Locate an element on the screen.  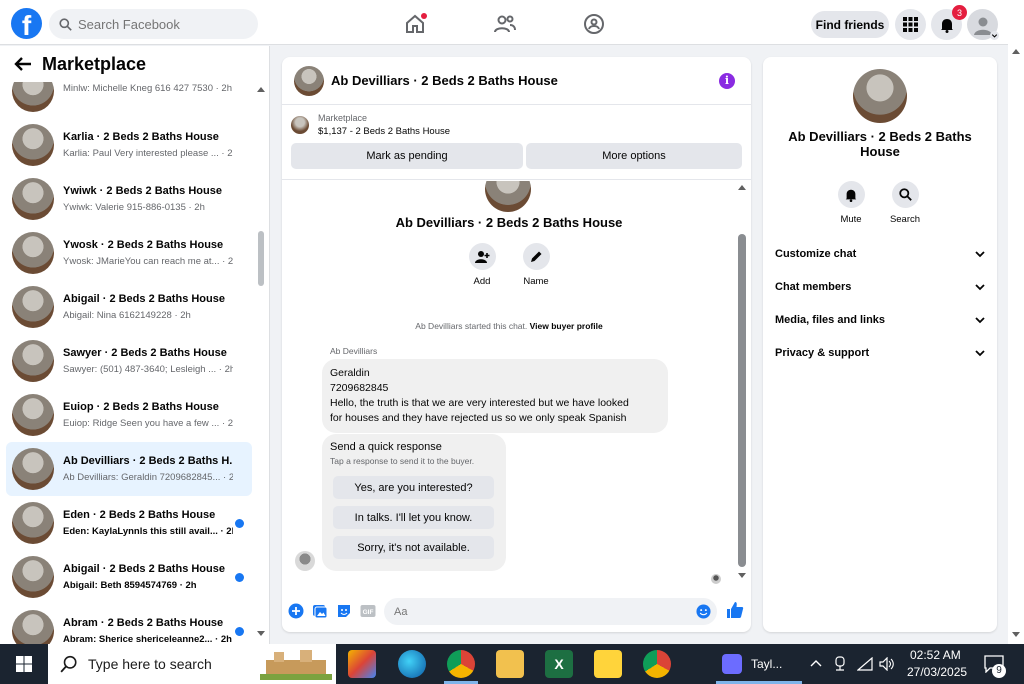
emoji-icon is located at coordinates (703, 611).